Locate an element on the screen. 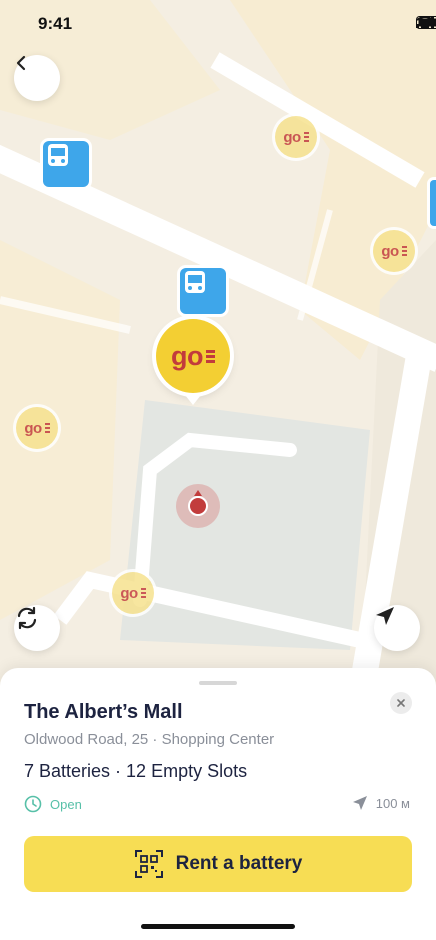 This screenshot has height=940, width=436. distance-text: 100 м is located at coordinates (392, 803).